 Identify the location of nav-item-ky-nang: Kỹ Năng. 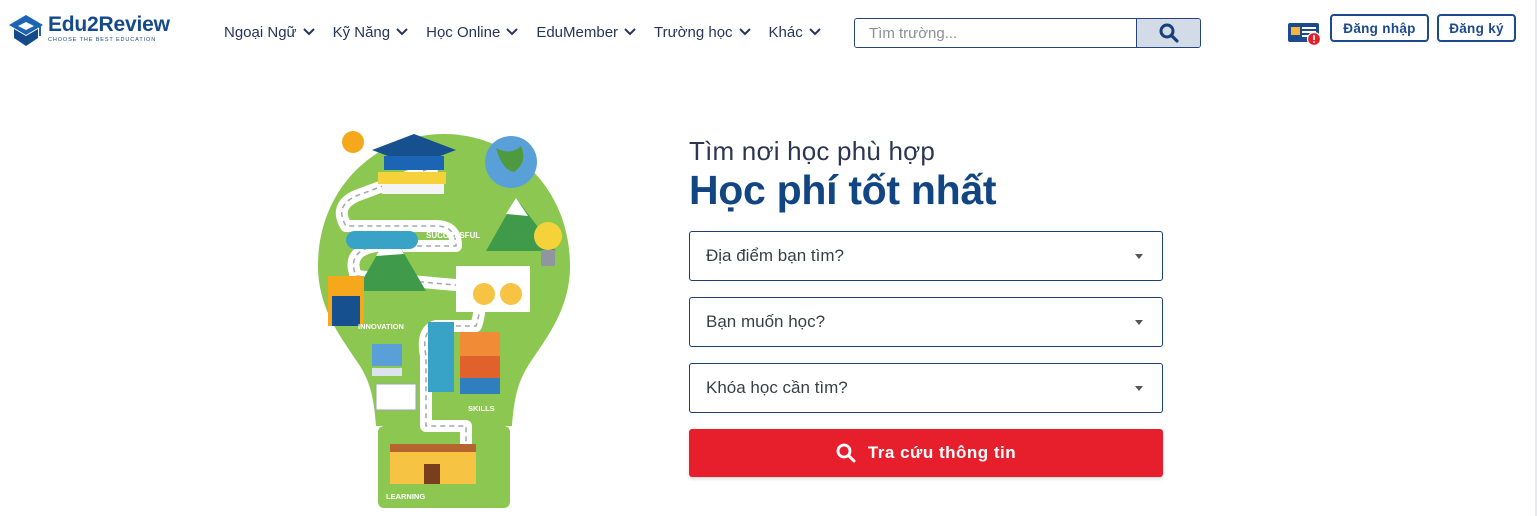
(371, 32).